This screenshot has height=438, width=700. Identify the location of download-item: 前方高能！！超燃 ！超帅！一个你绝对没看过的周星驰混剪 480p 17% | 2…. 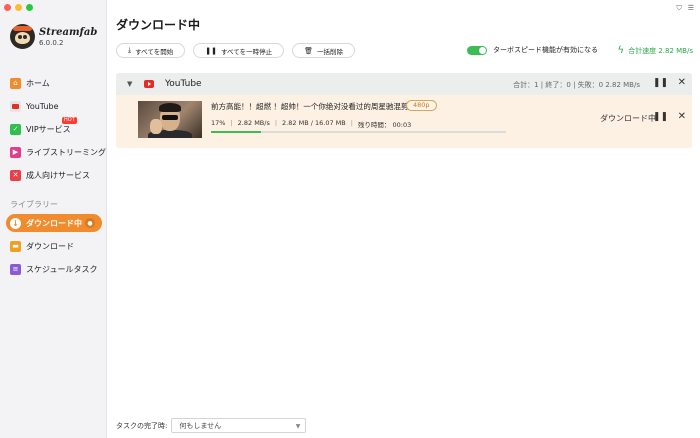
(404, 121).